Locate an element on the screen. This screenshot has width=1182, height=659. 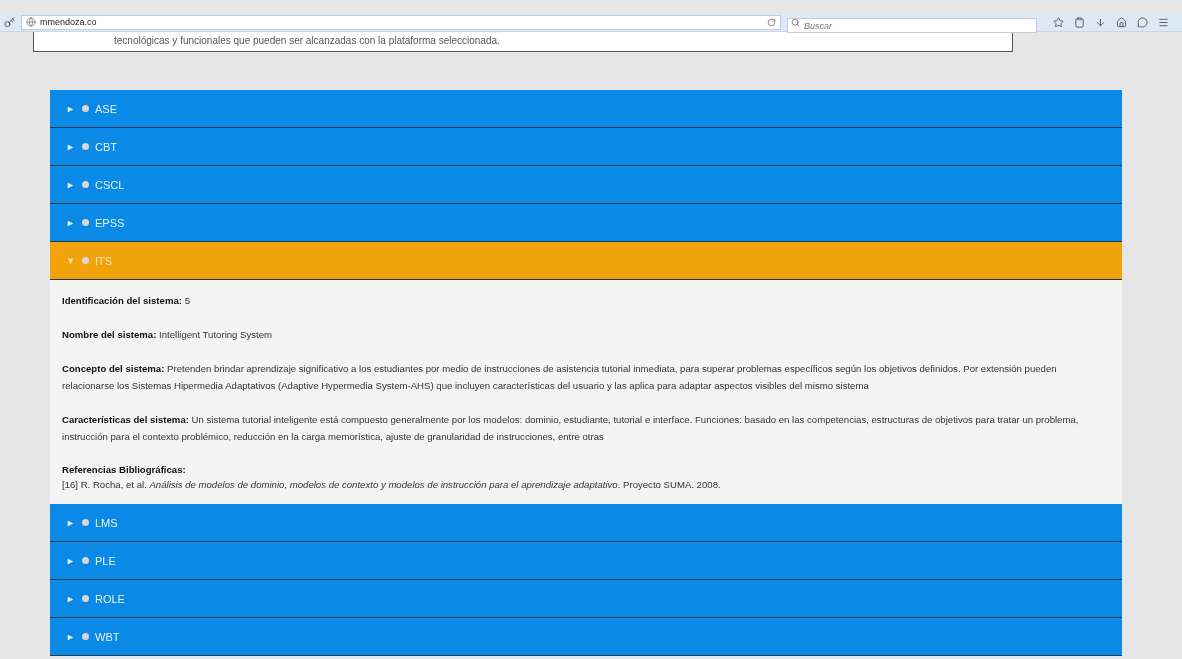
intro-text: tecnológicas y funcionales que pueden ser alcanzadas con la plataforma seleccionada. is located at coordinates (307, 40).